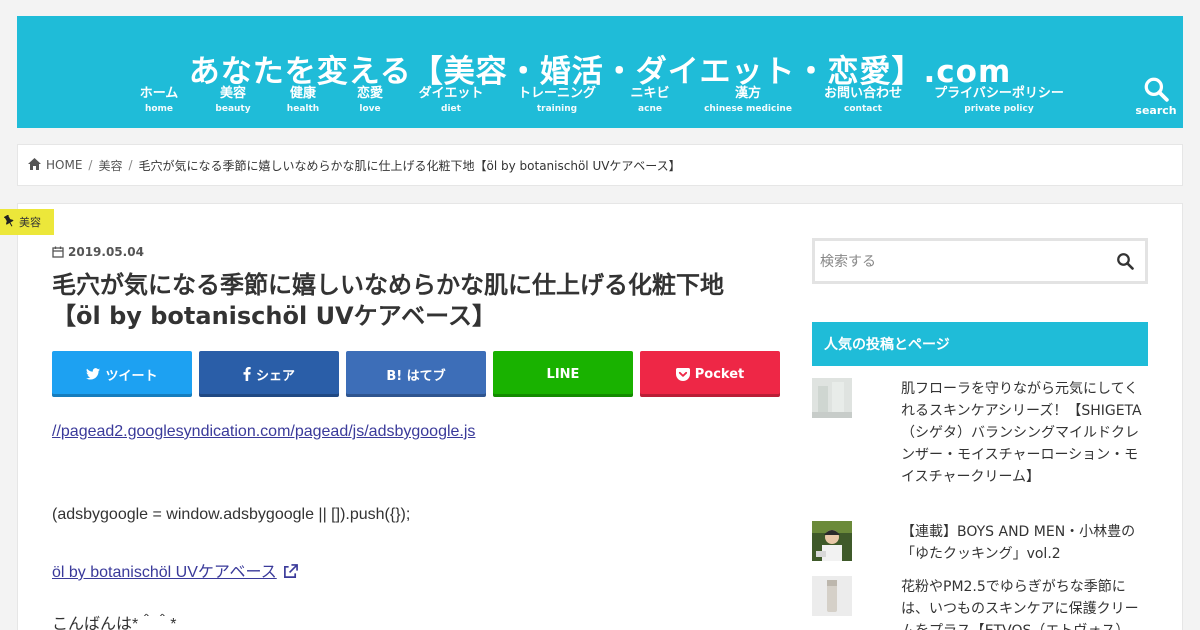 The width and height of the screenshot is (1200, 630). What do you see at coordinates (34, 165) in the screenshot?
I see `home-icon` at bounding box center [34, 165].